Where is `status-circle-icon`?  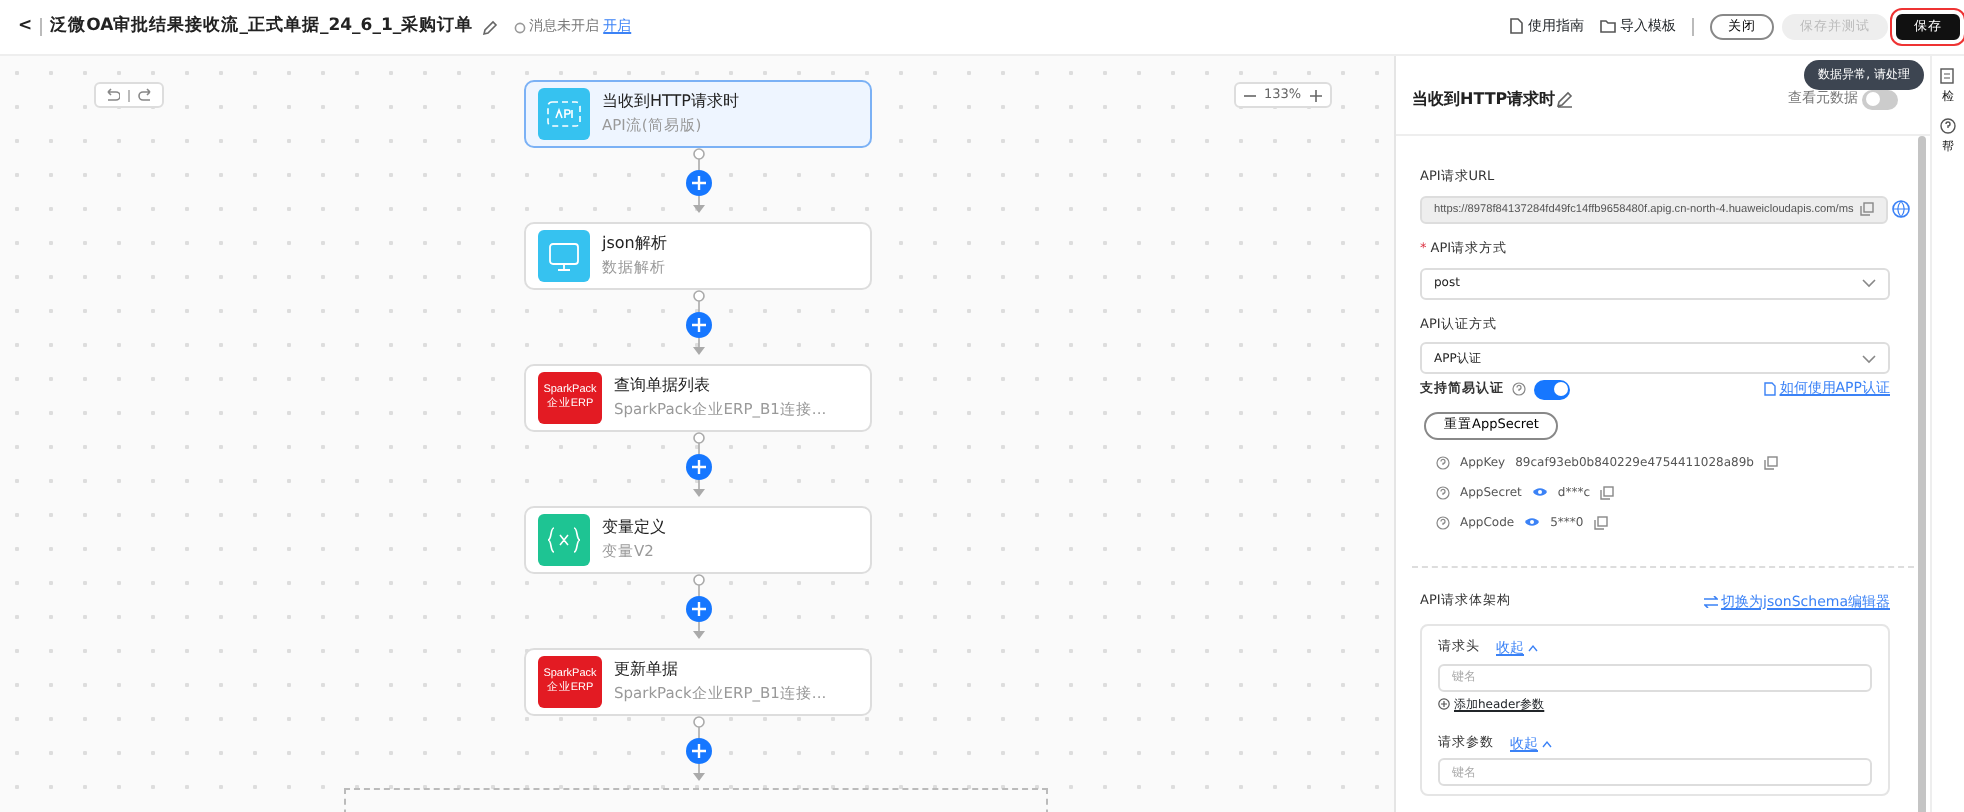 status-circle-icon is located at coordinates (519, 27).